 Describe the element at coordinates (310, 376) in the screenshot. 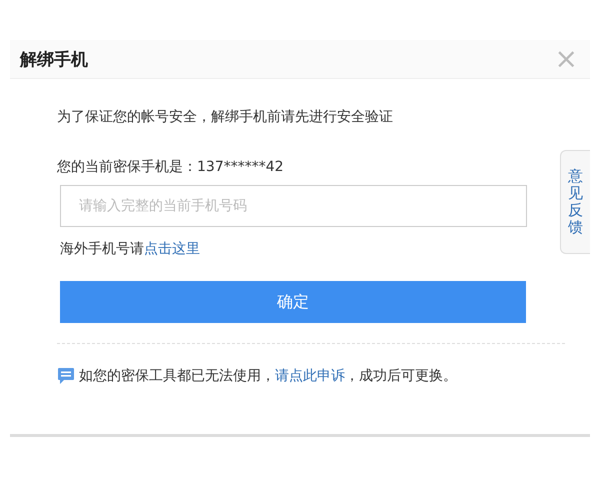

I see `appeal-link: 请点此申诉` at that location.